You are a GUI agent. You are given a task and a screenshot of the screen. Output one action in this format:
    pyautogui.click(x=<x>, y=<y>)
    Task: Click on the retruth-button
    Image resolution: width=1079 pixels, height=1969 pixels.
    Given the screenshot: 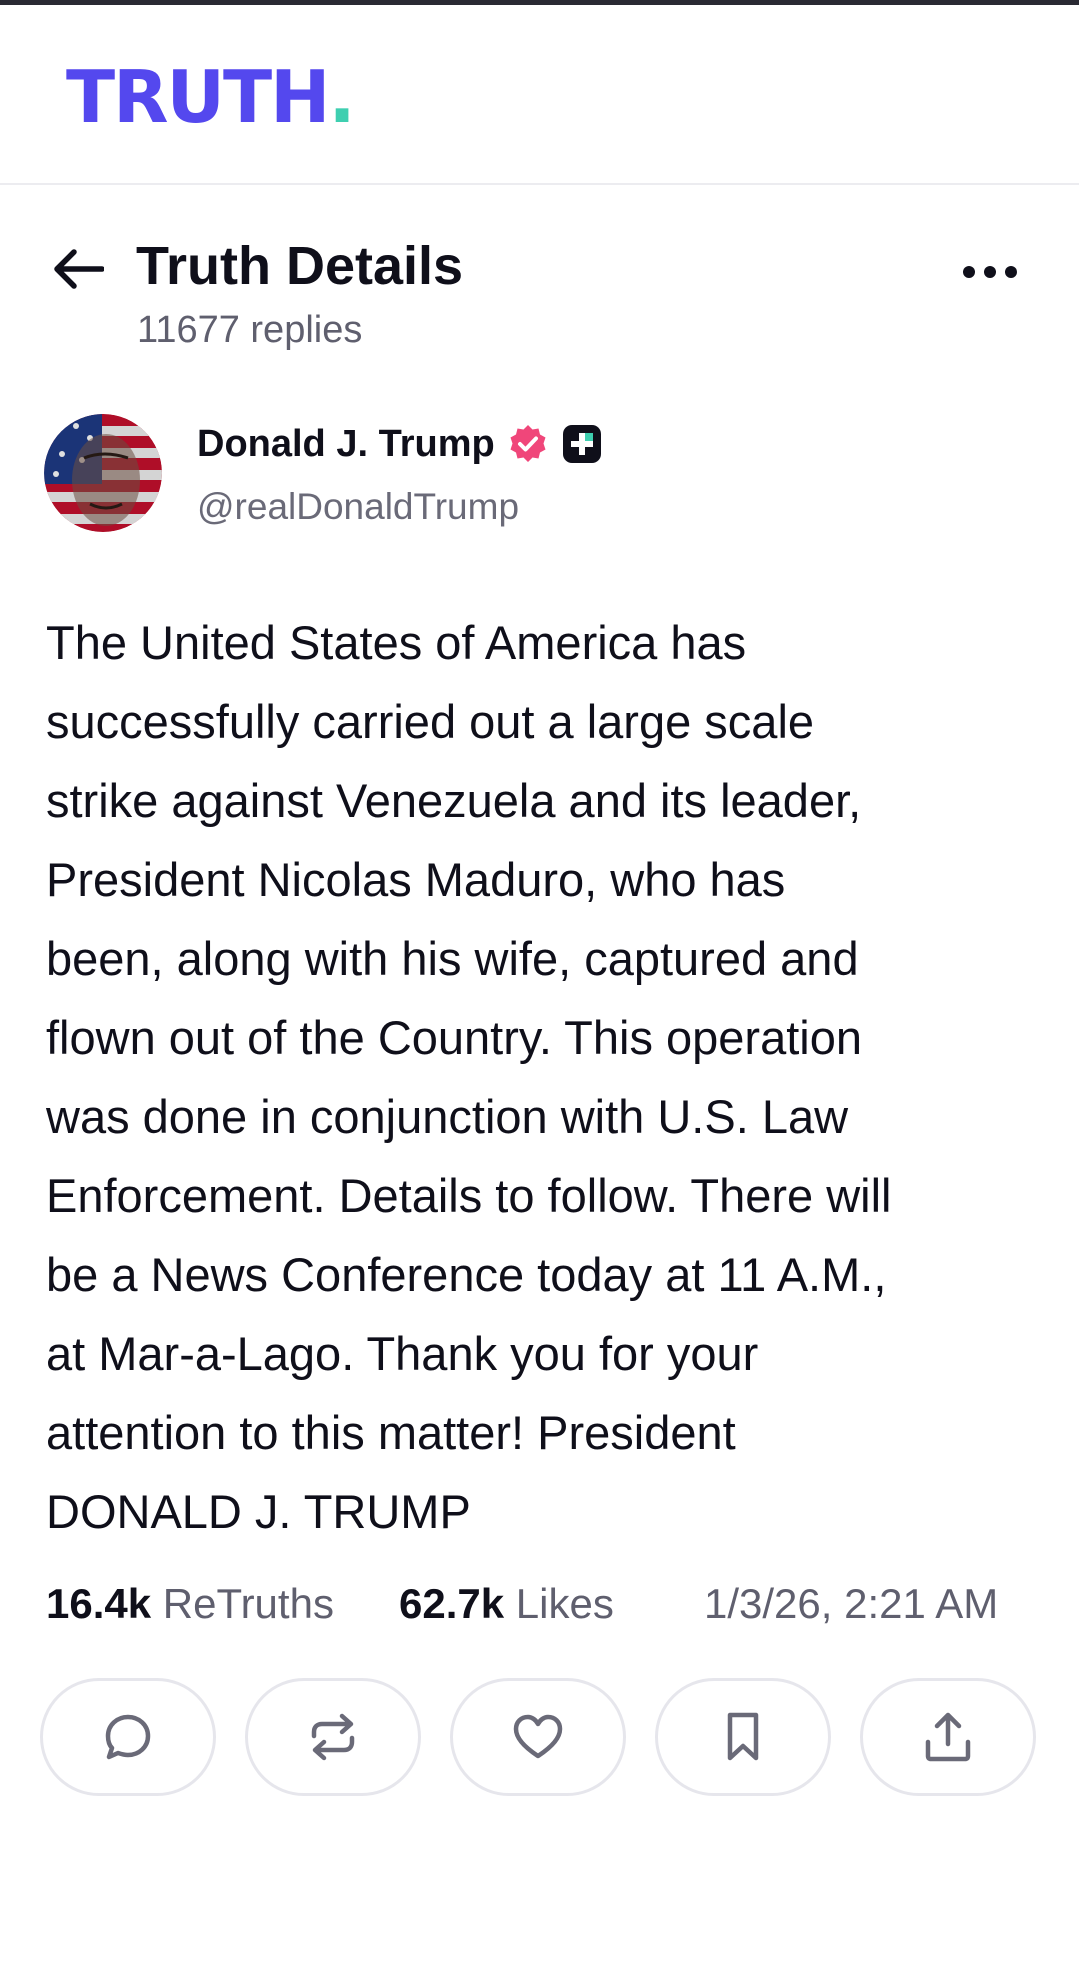 What is the action you would take?
    pyautogui.click(x=333, y=1737)
    